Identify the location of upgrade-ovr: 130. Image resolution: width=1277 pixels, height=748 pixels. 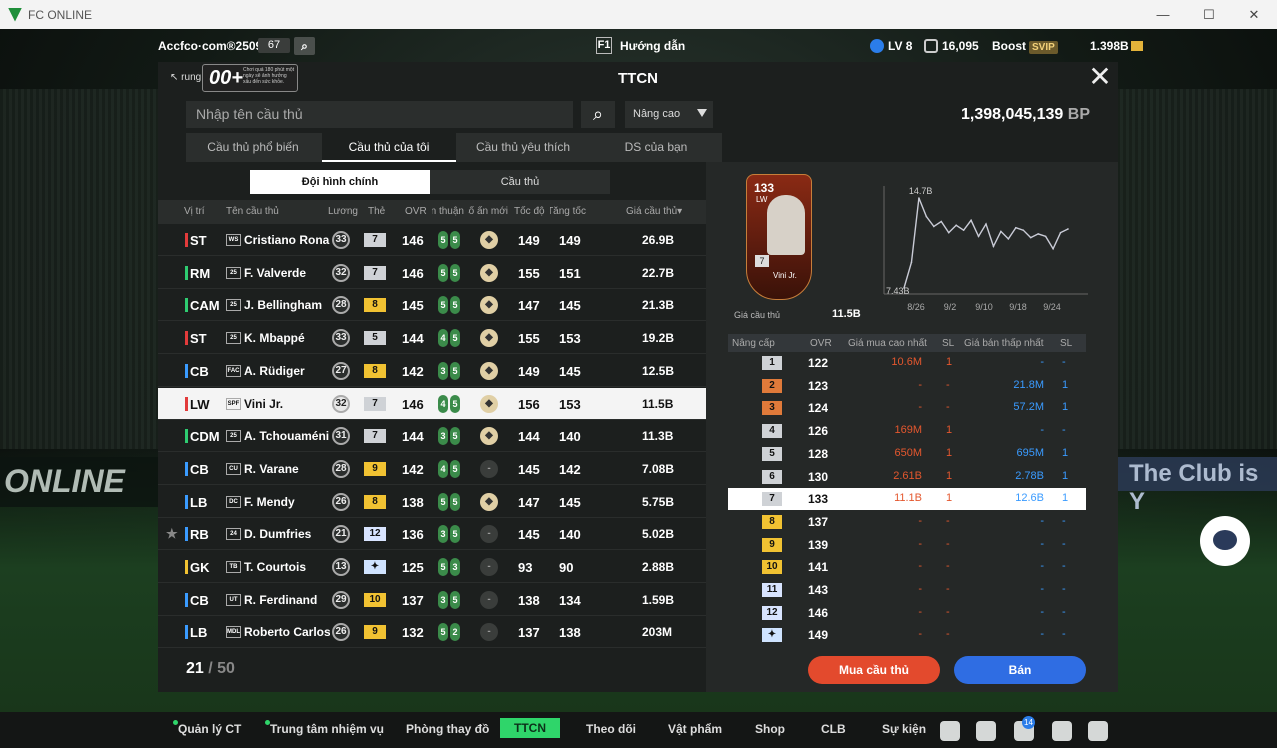
(818, 476).